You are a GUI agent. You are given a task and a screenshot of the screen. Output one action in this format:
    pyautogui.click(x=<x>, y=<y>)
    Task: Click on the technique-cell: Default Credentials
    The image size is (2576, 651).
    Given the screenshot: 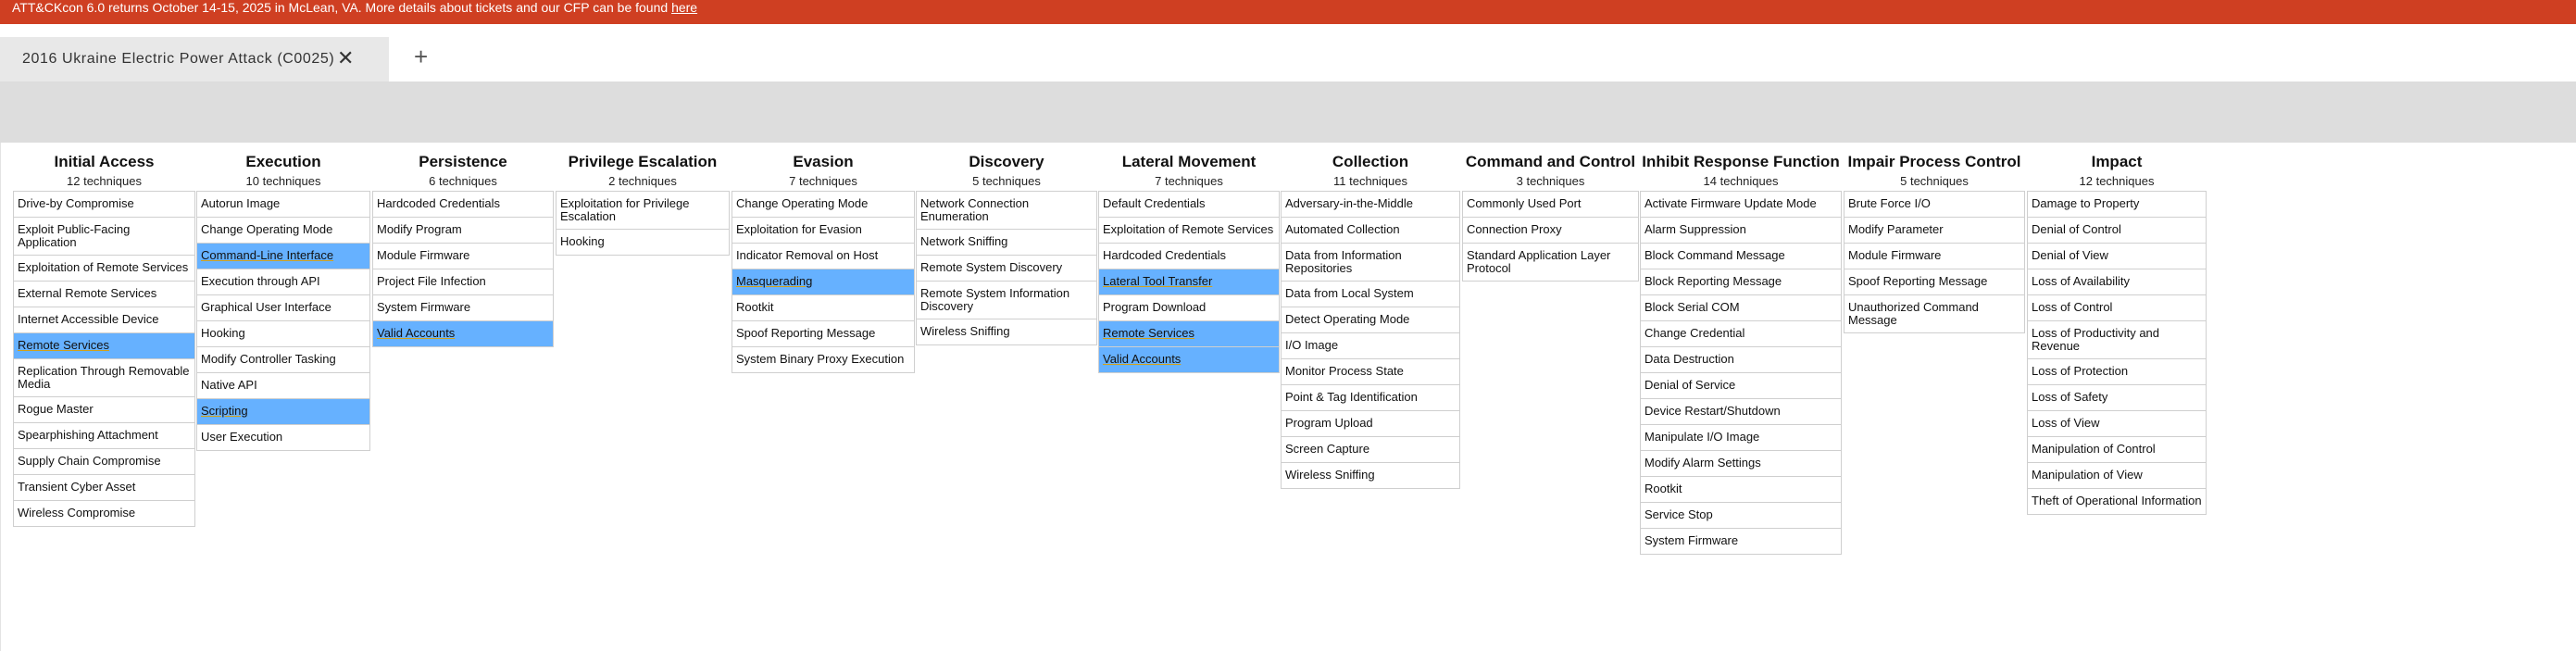 What is the action you would take?
    pyautogui.click(x=1189, y=204)
    